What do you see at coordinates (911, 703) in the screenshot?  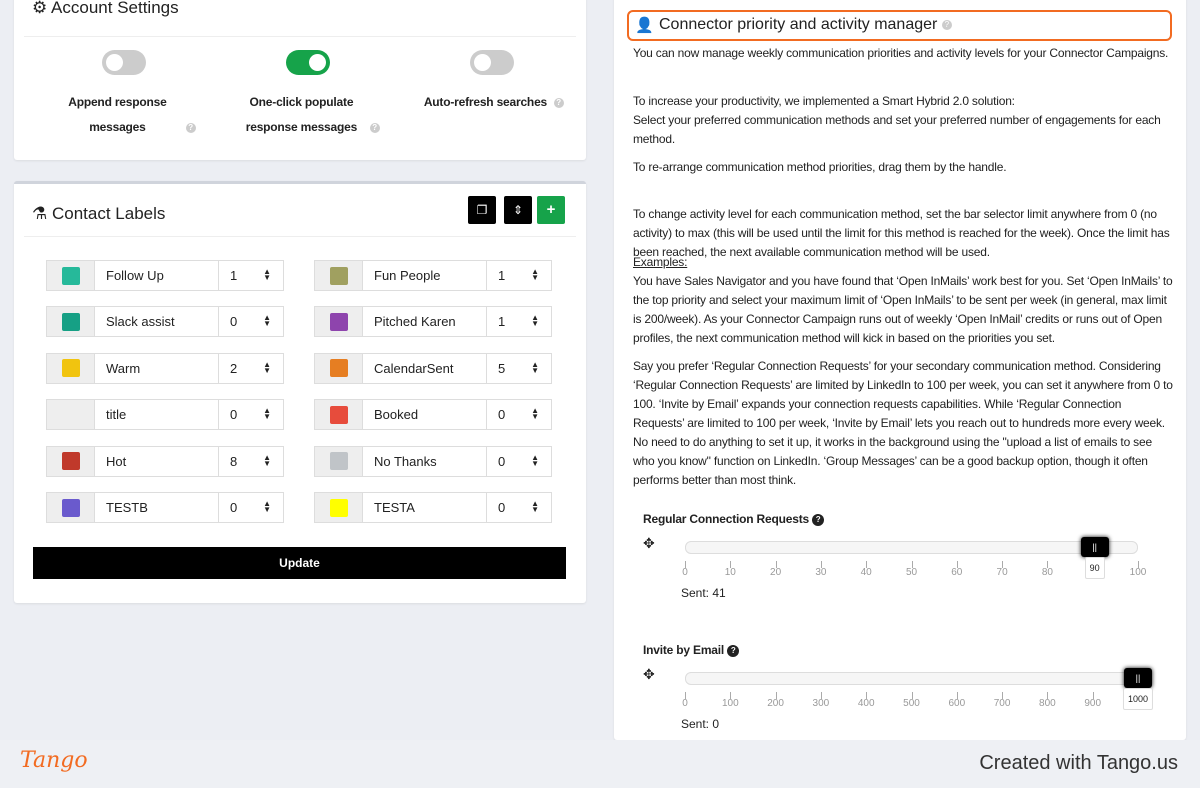 I see `tick-label: 500` at bounding box center [911, 703].